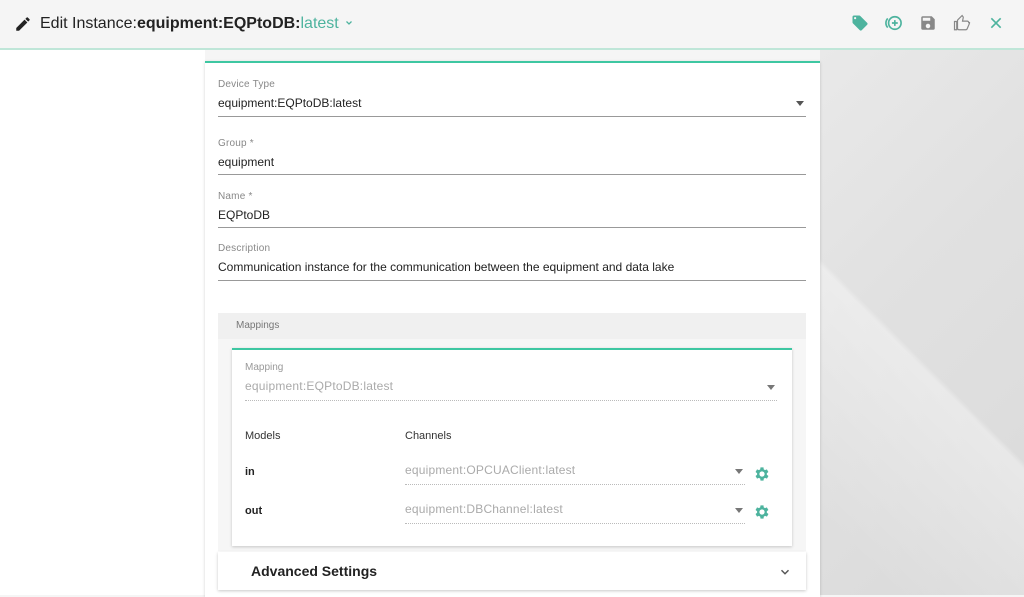  I want to click on name-field: Name * EQPtoDB, so click(512, 210).